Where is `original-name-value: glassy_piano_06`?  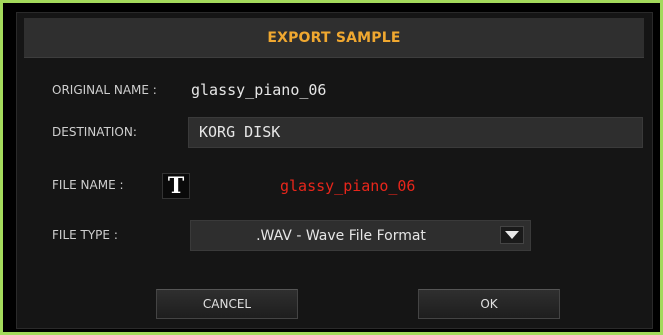
original-name-value: glassy_piano_06 is located at coordinates (259, 90).